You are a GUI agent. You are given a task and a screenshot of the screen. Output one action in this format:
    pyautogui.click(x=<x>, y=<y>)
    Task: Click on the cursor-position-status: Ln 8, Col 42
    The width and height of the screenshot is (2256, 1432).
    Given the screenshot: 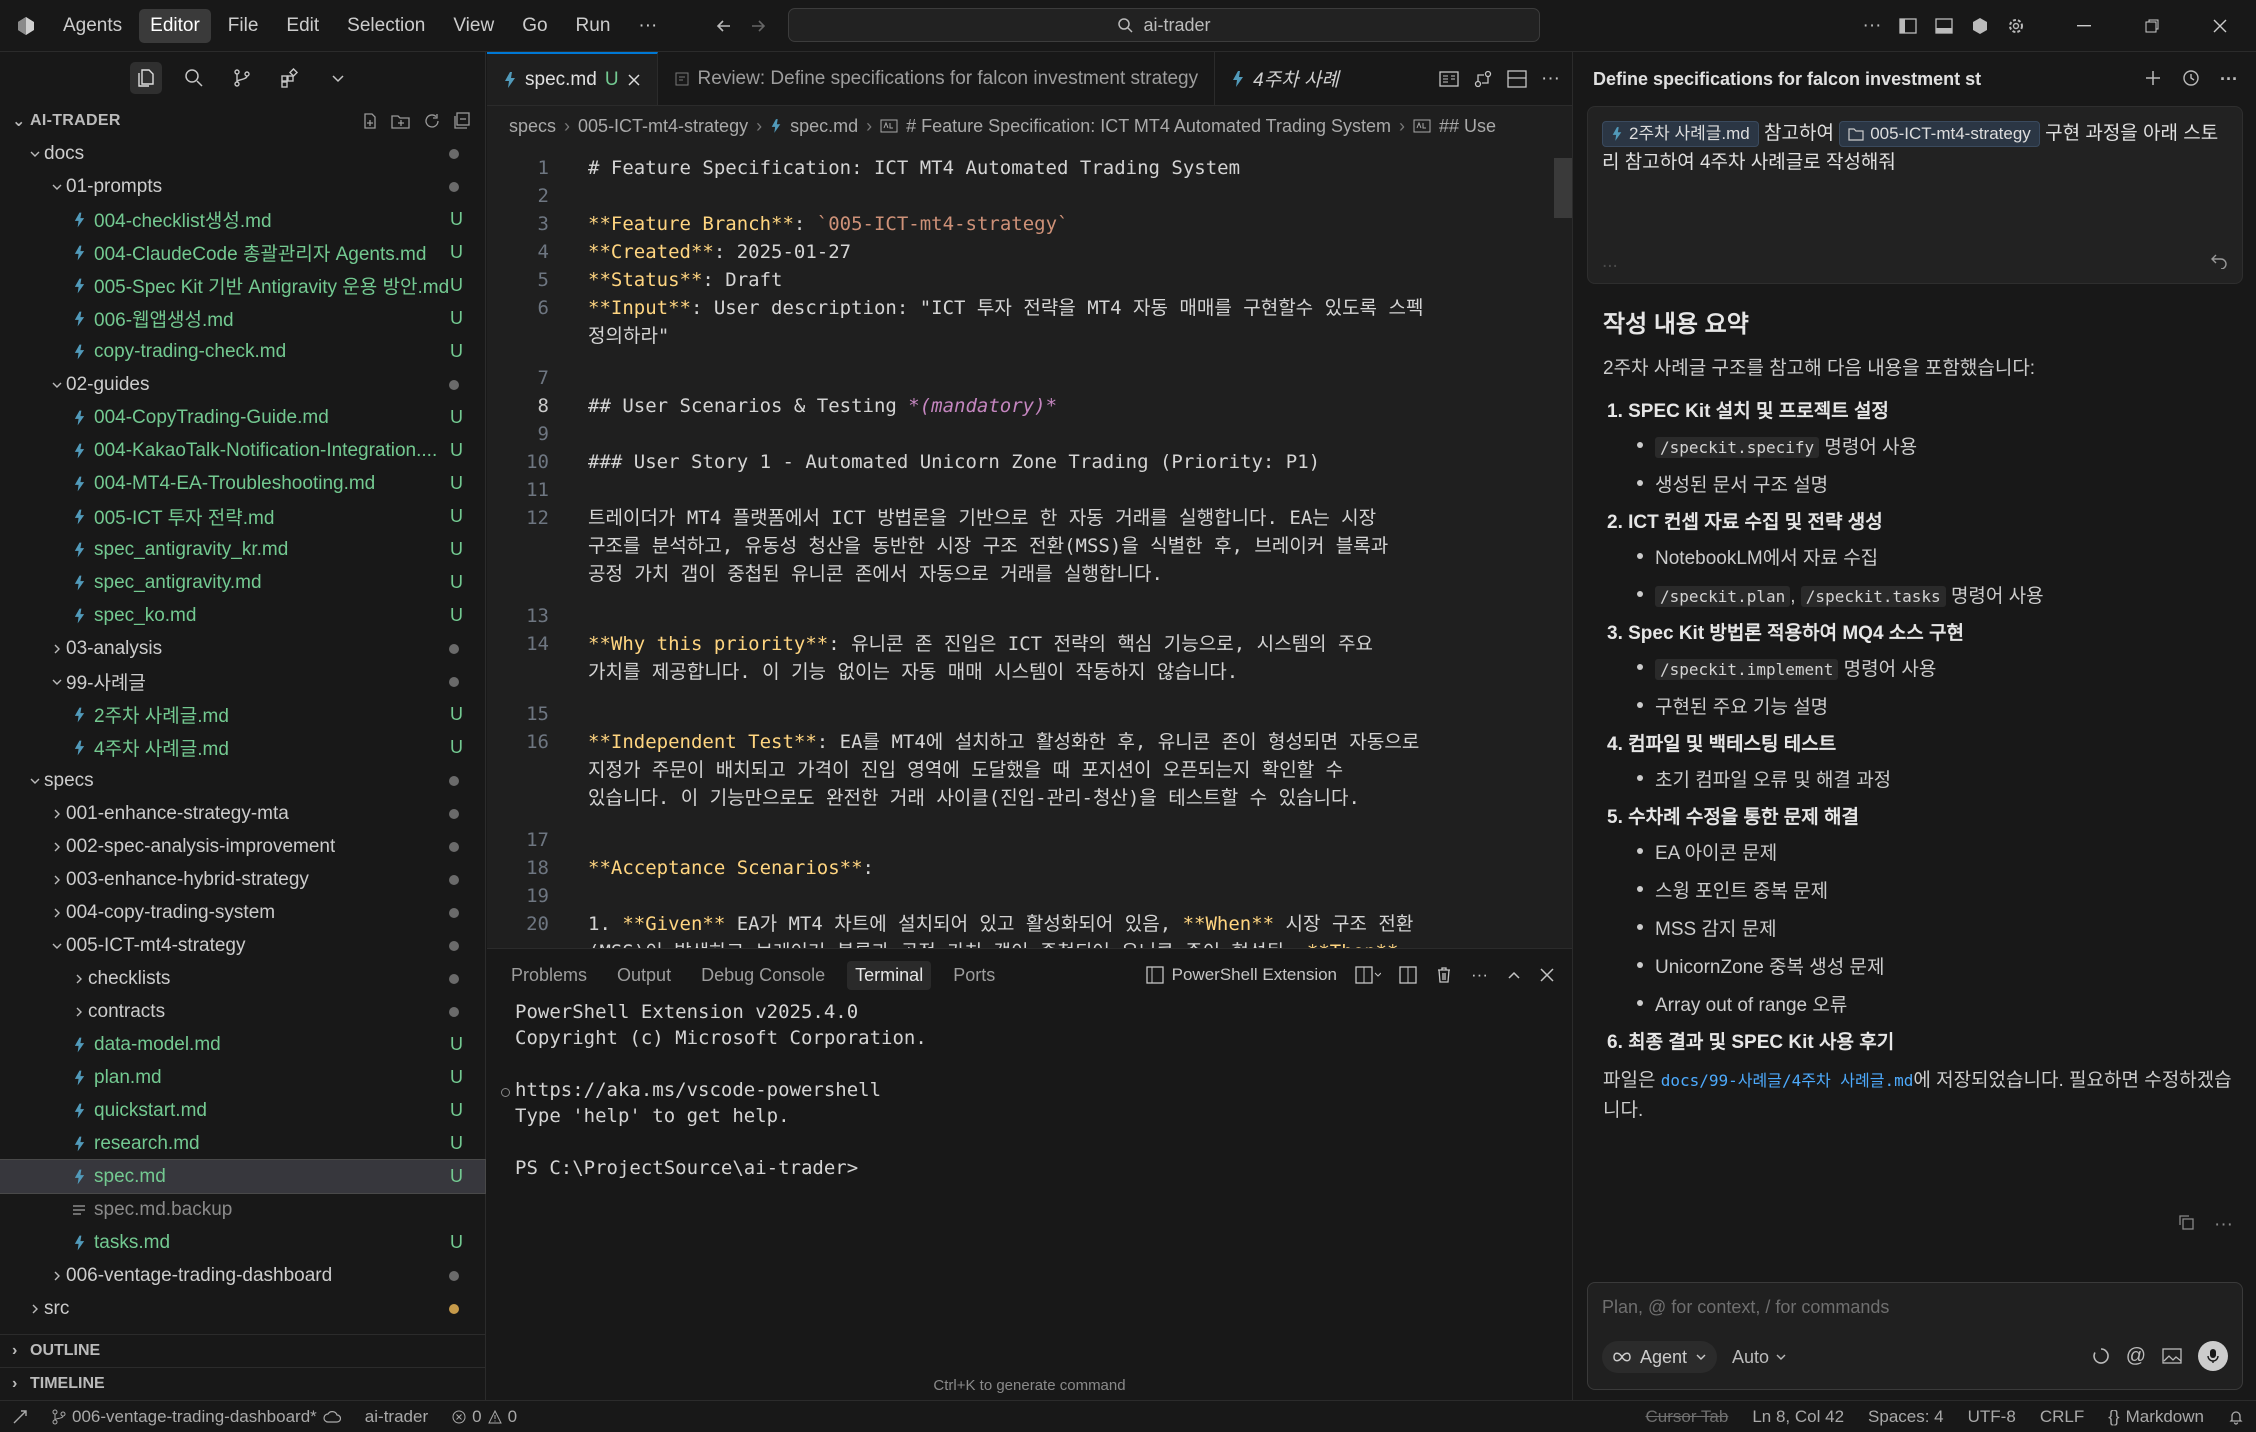 What is the action you would take?
    pyautogui.click(x=1798, y=1417)
    